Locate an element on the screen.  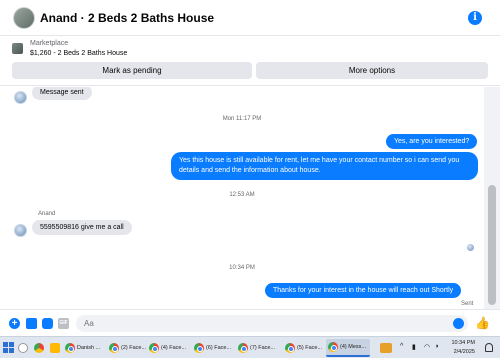
scrollbar-thumb is located at coordinates (492, 245).